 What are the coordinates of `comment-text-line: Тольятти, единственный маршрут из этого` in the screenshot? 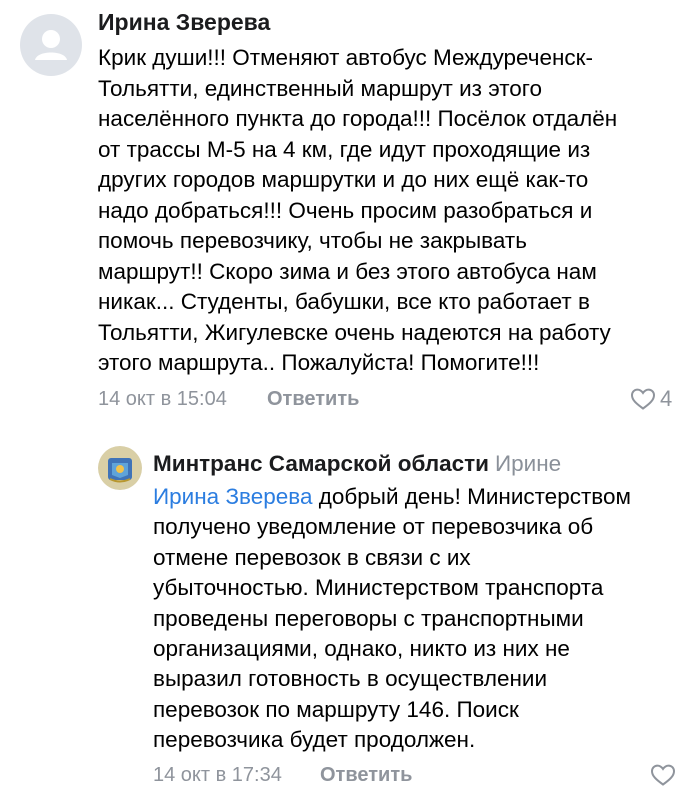 It's located at (320, 88).